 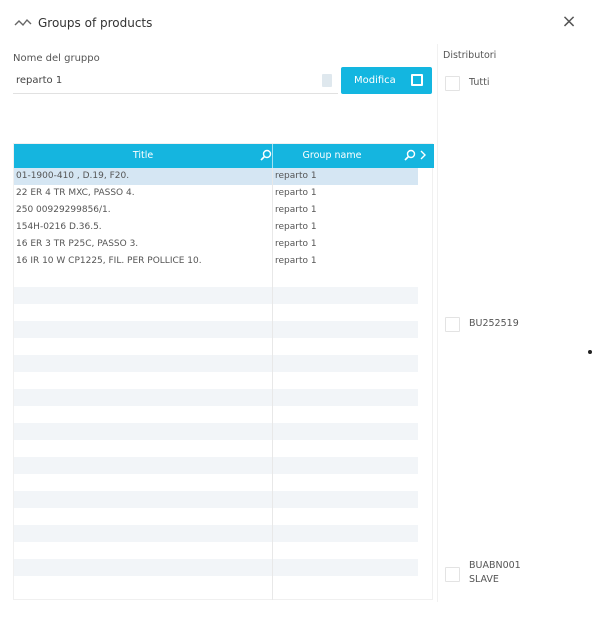 I want to click on cell-title: 16 ER 3 TR P25C, PASSO 3., so click(x=77, y=244).